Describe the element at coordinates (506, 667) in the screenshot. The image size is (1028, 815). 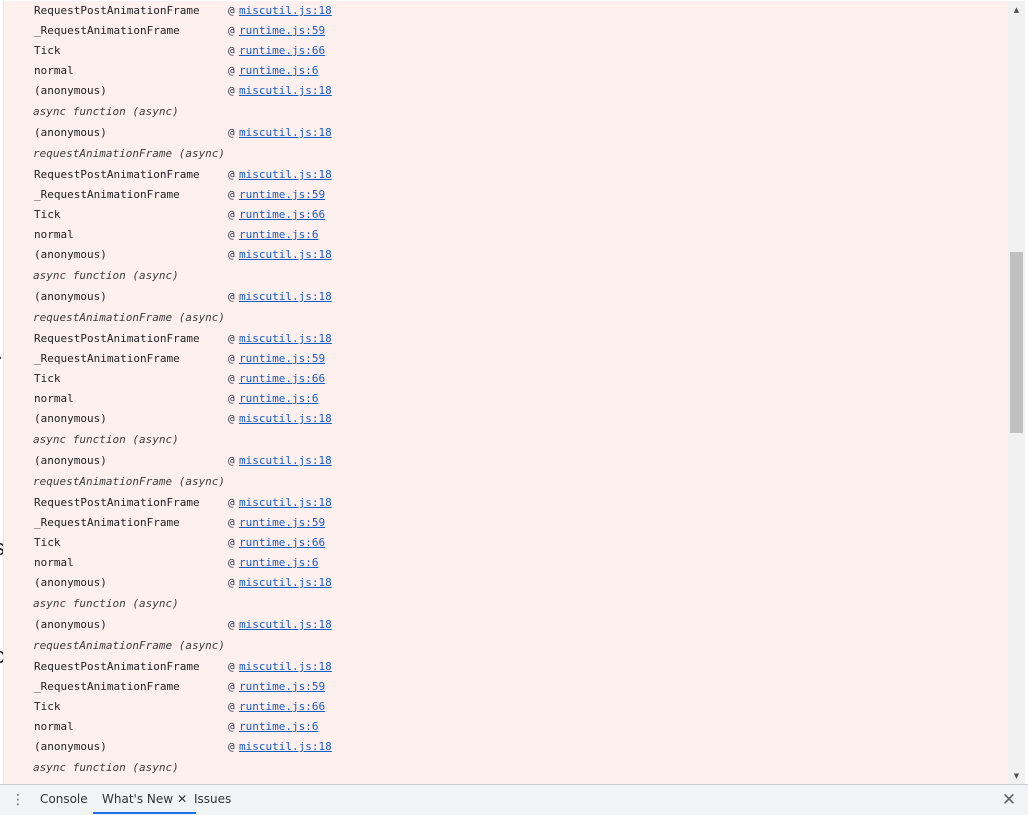
I see `stack-frame-row: RequestPostAnimationFrame@miscutil.js:18` at that location.